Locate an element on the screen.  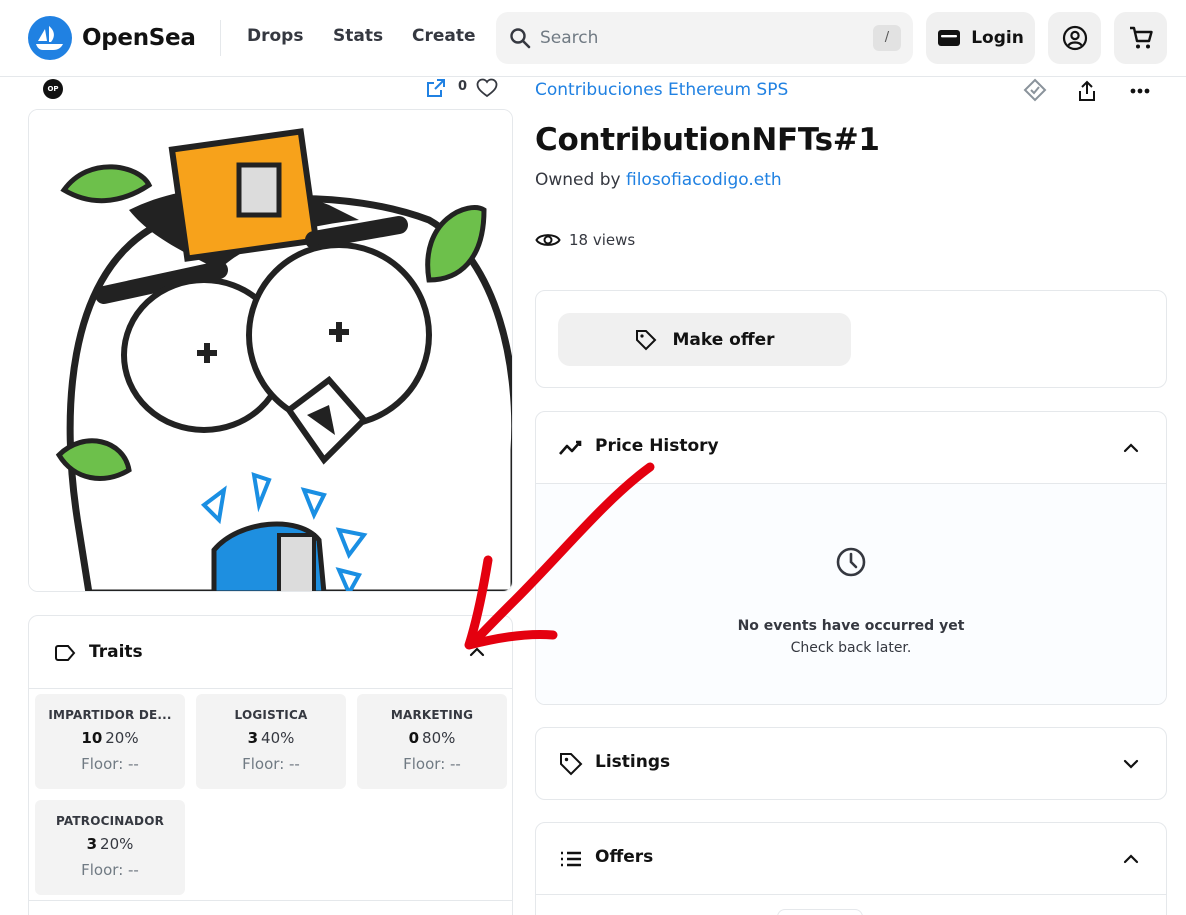
search-shortcut-key: / is located at coordinates (887, 38).